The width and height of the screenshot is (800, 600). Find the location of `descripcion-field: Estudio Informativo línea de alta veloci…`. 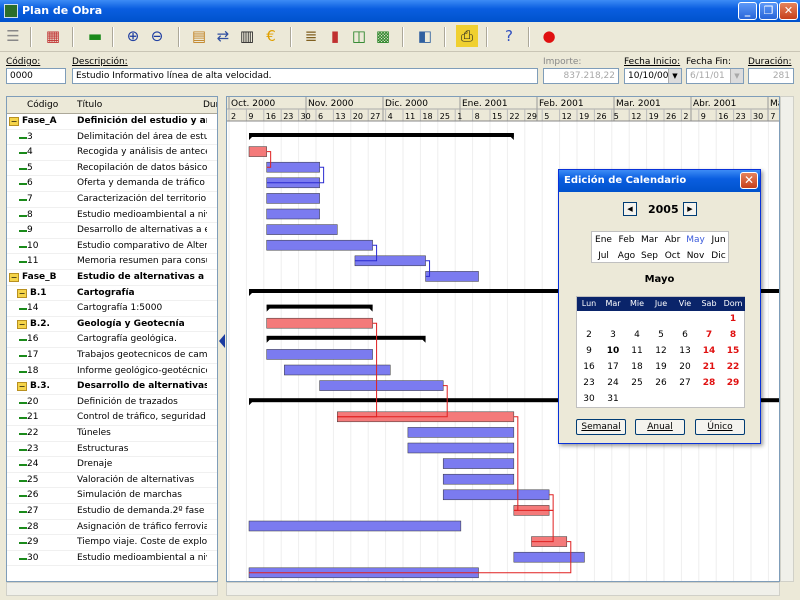

descripcion-field: Estudio Informativo línea de alta veloci… is located at coordinates (305, 76).